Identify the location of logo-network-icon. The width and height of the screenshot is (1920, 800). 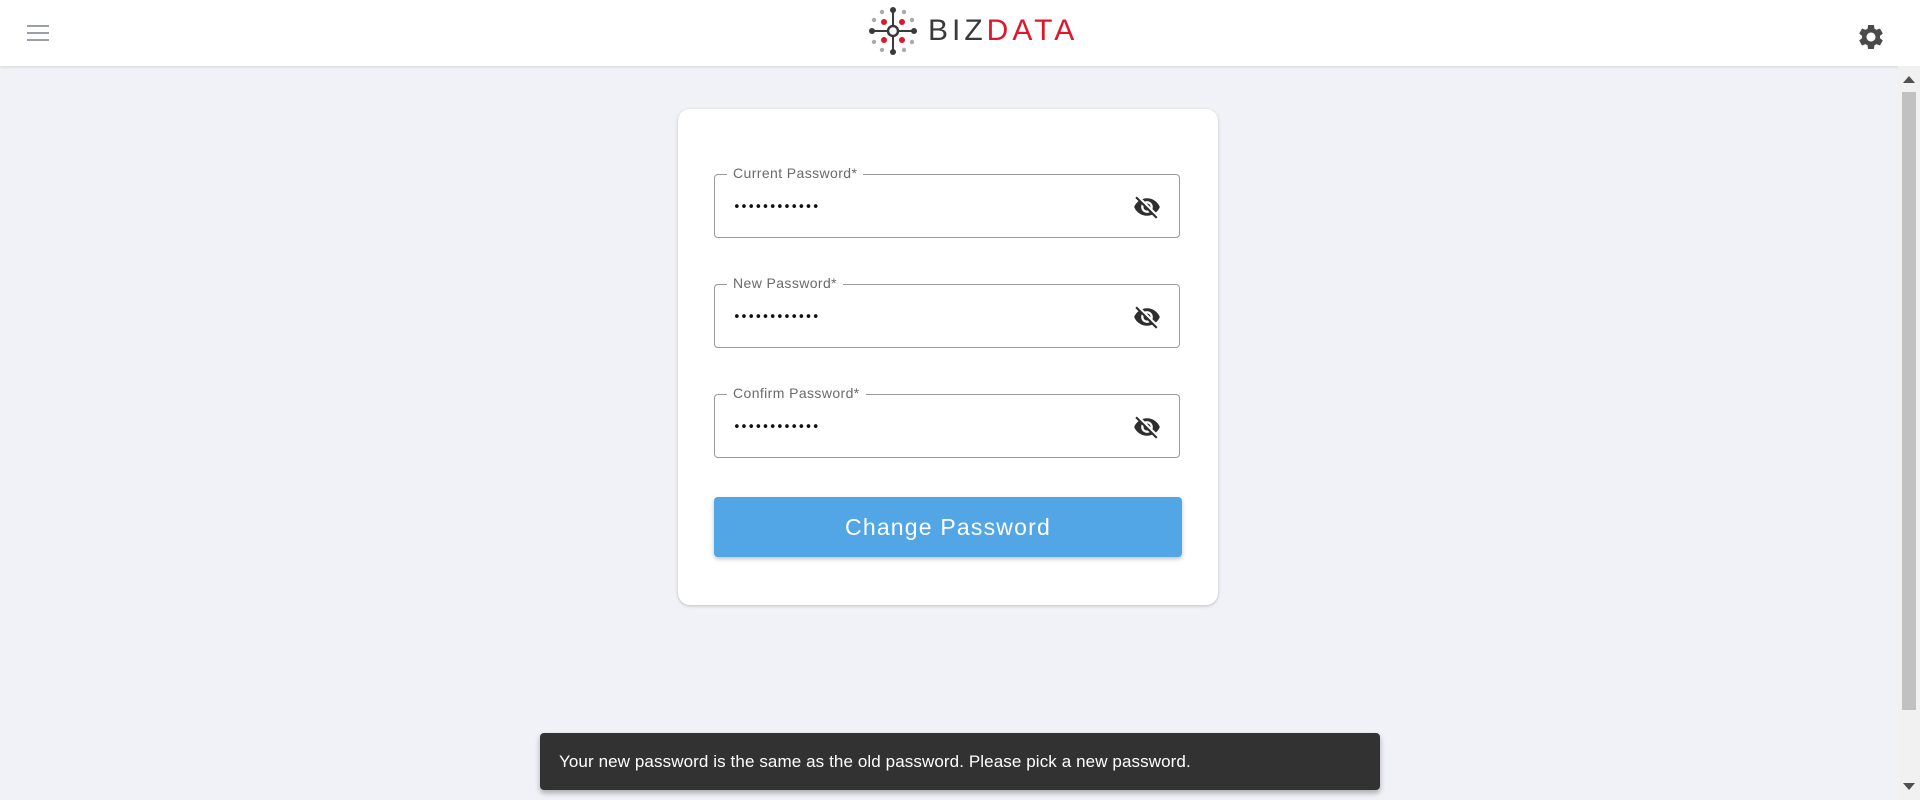
(893, 31).